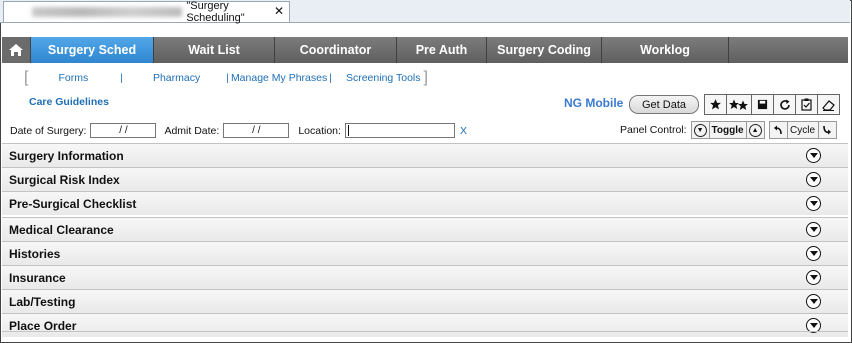 Image resolution: width=852 pixels, height=343 pixels. What do you see at coordinates (788, 50) in the screenshot?
I see `nav-fill` at bounding box center [788, 50].